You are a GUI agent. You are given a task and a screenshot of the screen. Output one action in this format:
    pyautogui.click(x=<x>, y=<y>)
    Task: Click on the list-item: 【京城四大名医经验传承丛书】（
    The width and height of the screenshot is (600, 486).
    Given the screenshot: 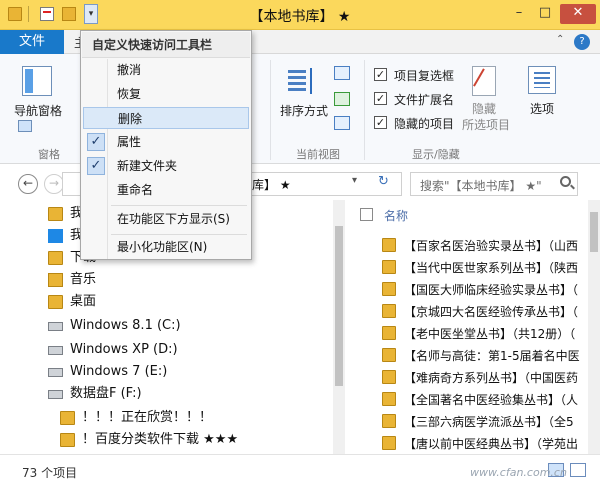 What is the action you would take?
    pyautogui.click(x=473, y=311)
    